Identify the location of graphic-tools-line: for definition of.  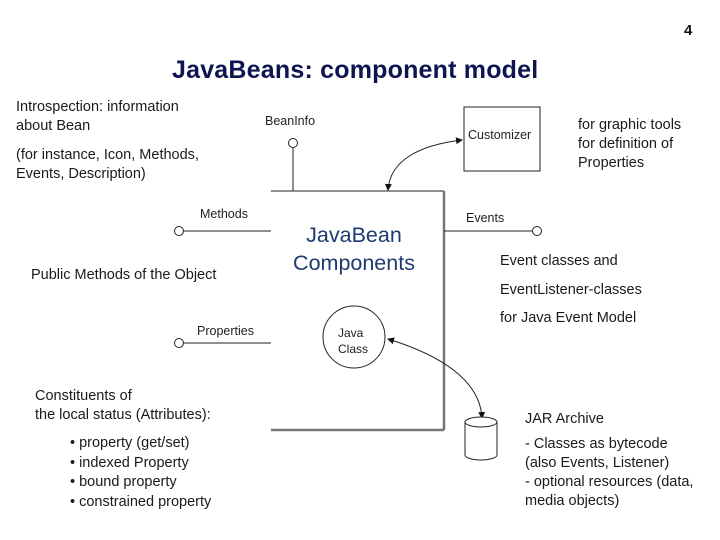
(626, 144).